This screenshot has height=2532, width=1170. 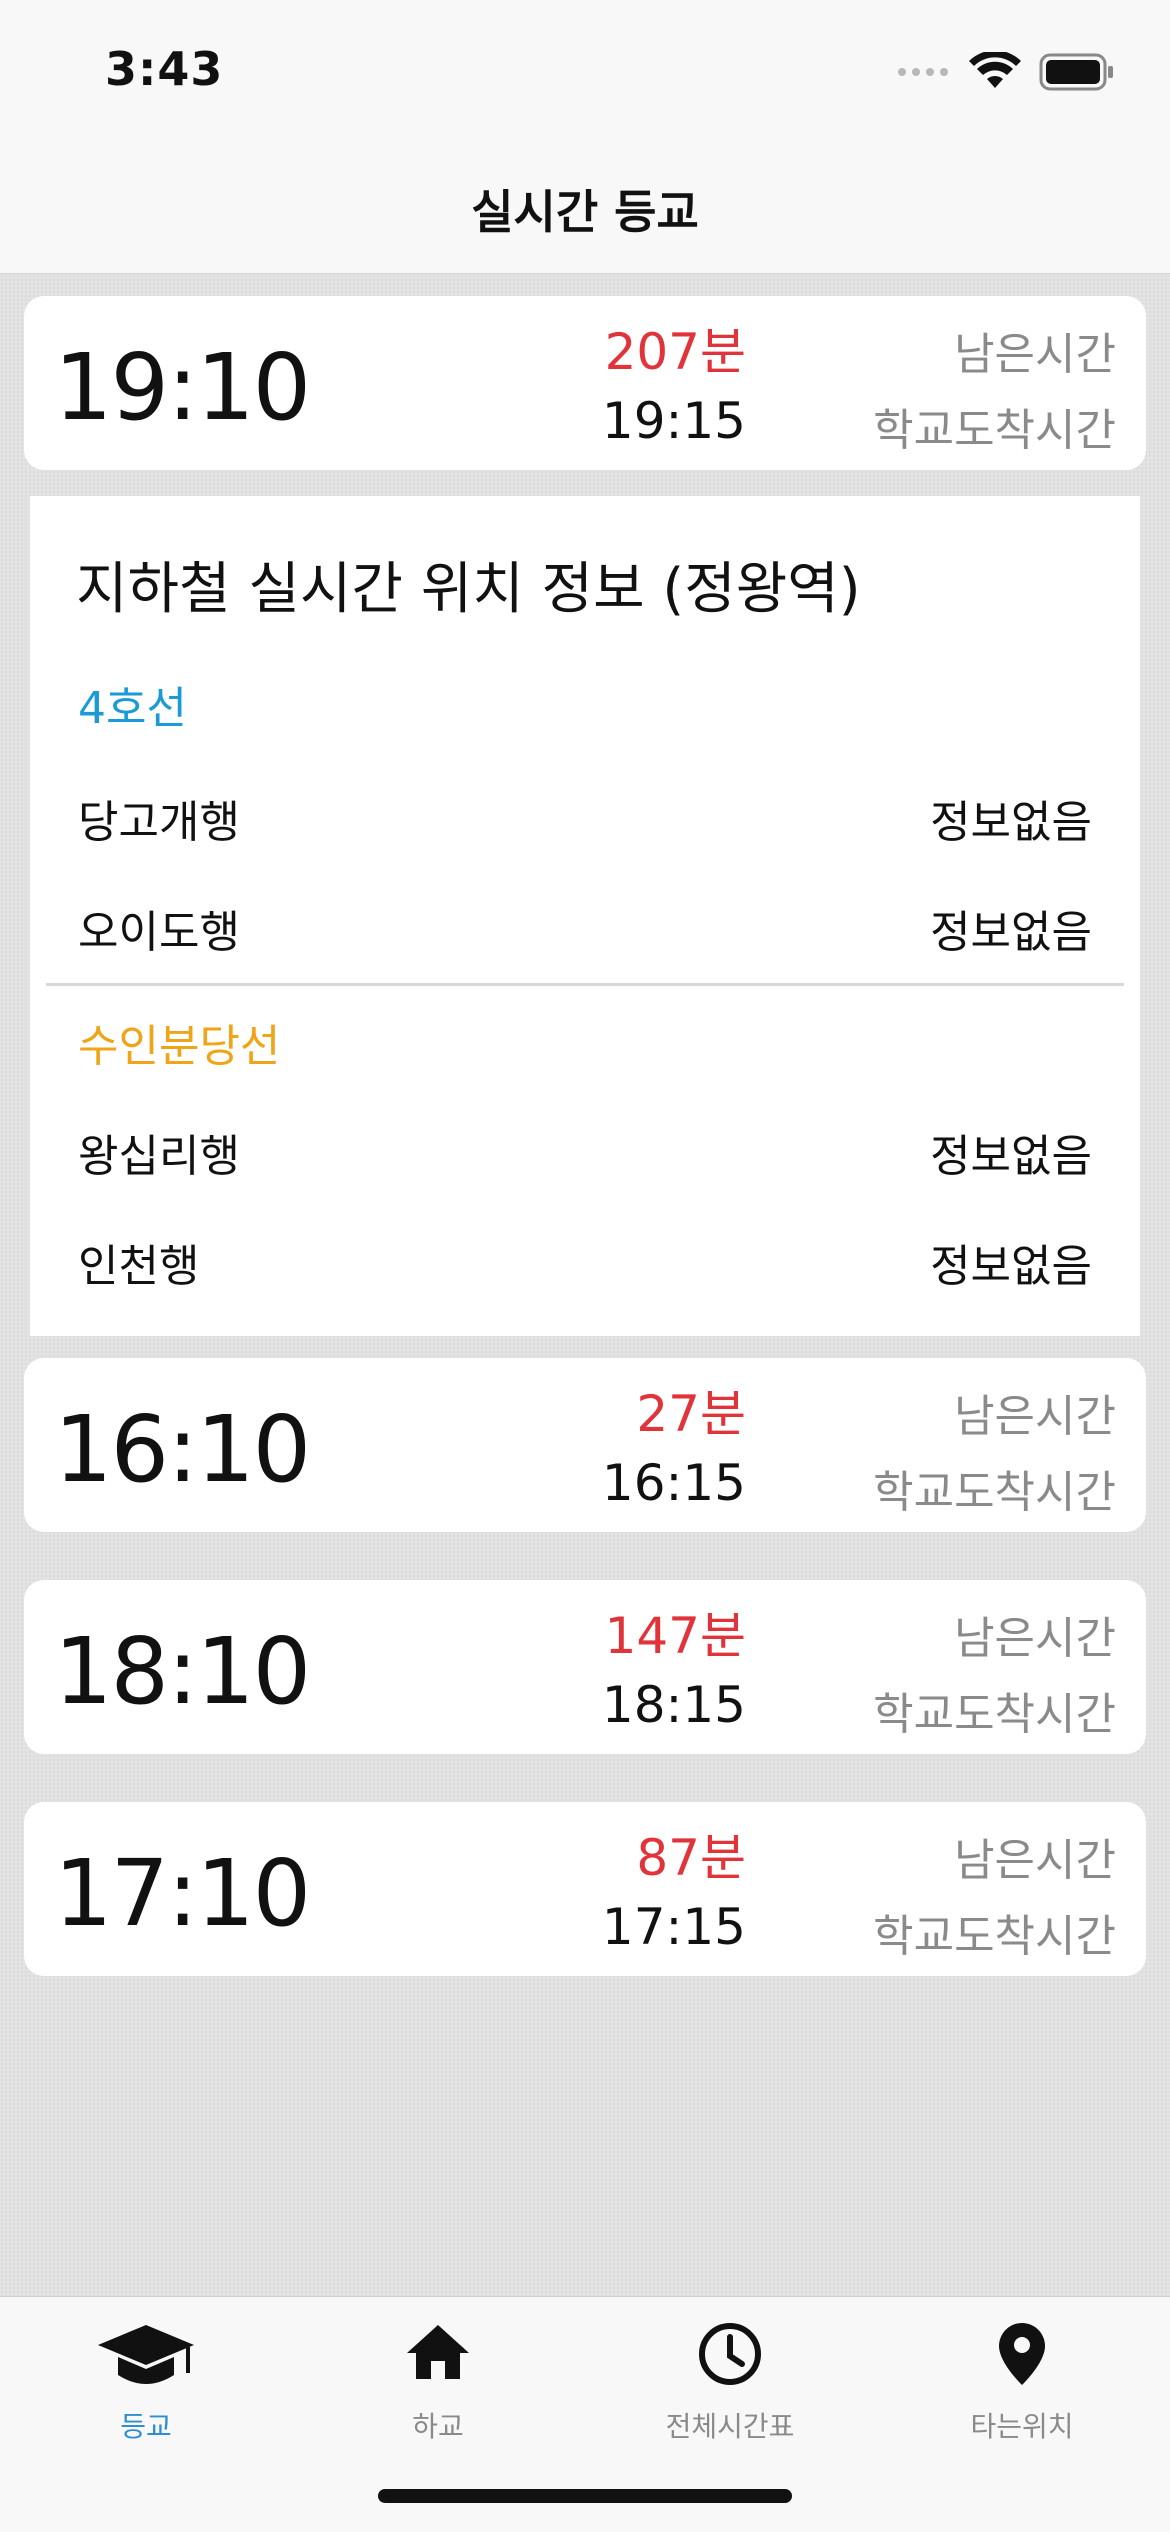 What do you see at coordinates (1076, 72) in the screenshot?
I see `battery-icon` at bounding box center [1076, 72].